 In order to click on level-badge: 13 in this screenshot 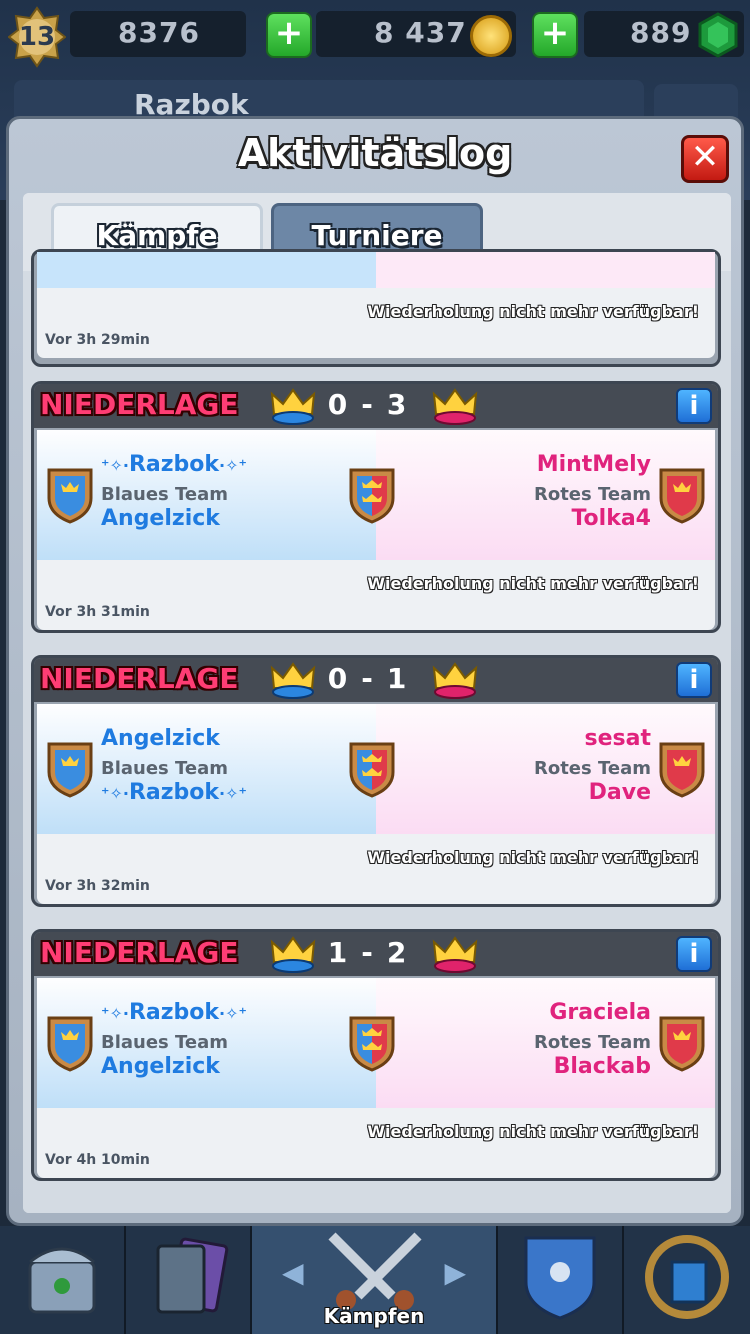, I will do `click(37, 37)`.